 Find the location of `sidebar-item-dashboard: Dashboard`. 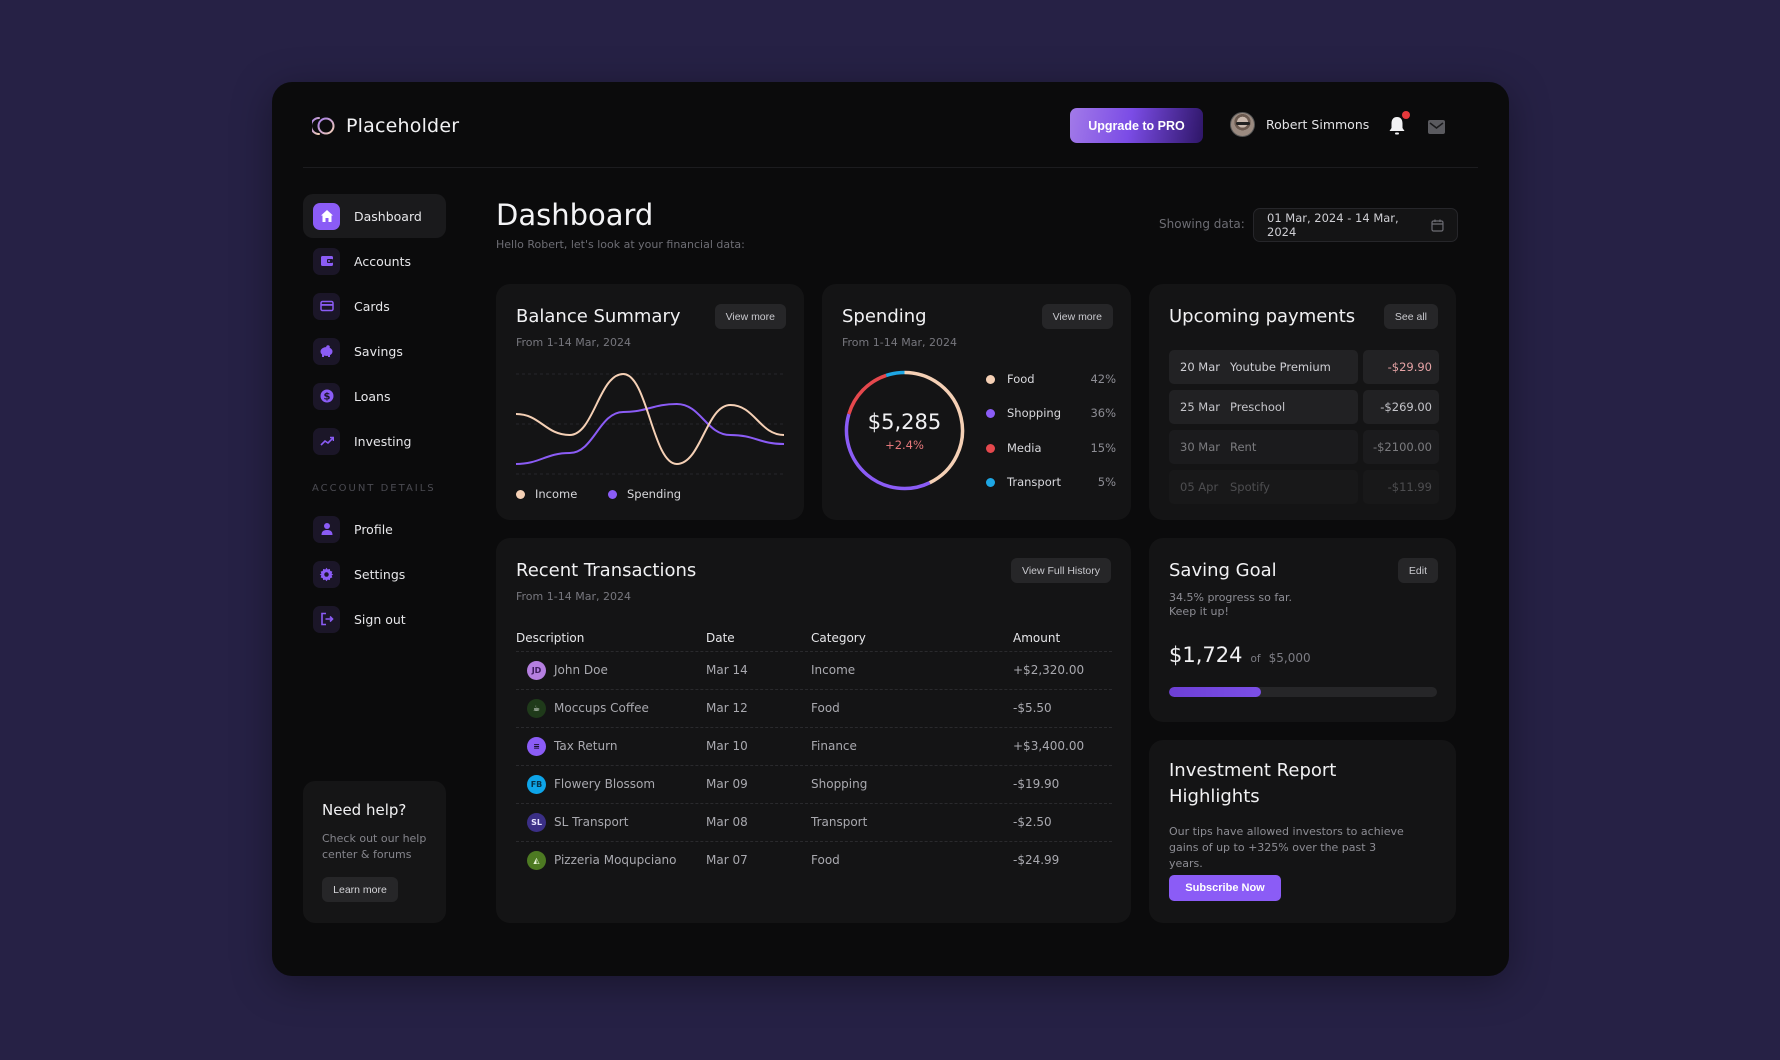

sidebar-item-dashboard: Dashboard is located at coordinates (374, 216).